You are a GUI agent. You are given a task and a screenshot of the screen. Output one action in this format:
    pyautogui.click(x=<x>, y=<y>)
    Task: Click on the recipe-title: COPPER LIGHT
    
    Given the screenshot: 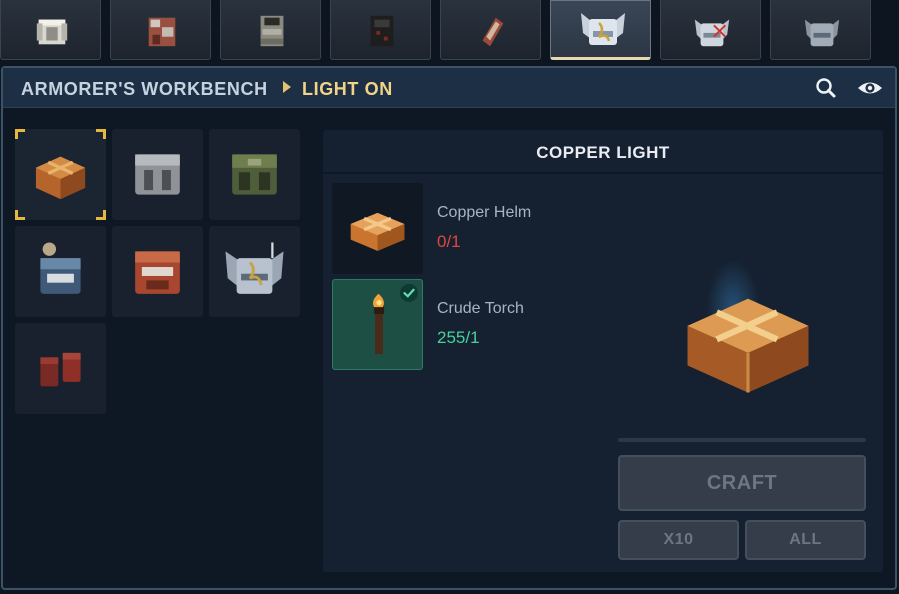 What is the action you would take?
    pyautogui.click(x=603, y=152)
    